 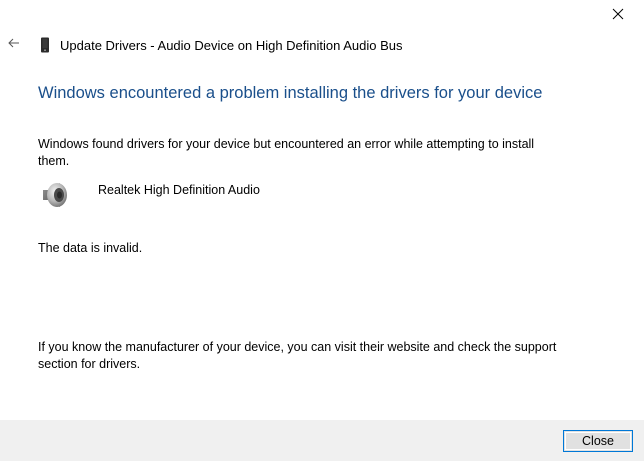 What do you see at coordinates (90, 248) in the screenshot?
I see `error-message: The data is invalid.` at bounding box center [90, 248].